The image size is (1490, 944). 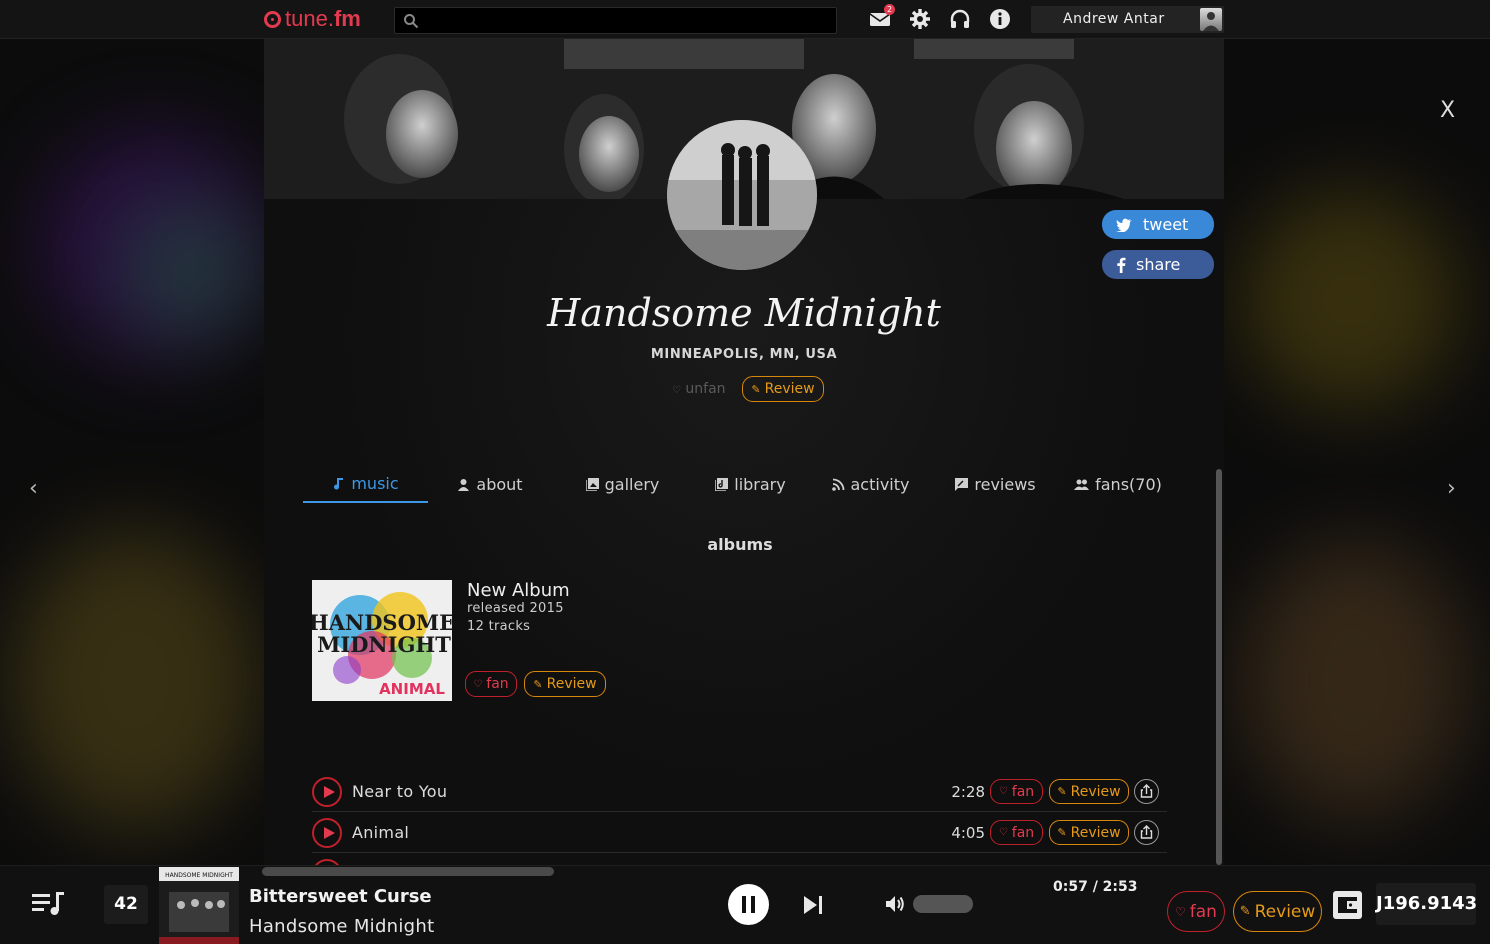 What do you see at coordinates (1128, 484) in the screenshot?
I see `tab-fans-label: fans(70)` at bounding box center [1128, 484].